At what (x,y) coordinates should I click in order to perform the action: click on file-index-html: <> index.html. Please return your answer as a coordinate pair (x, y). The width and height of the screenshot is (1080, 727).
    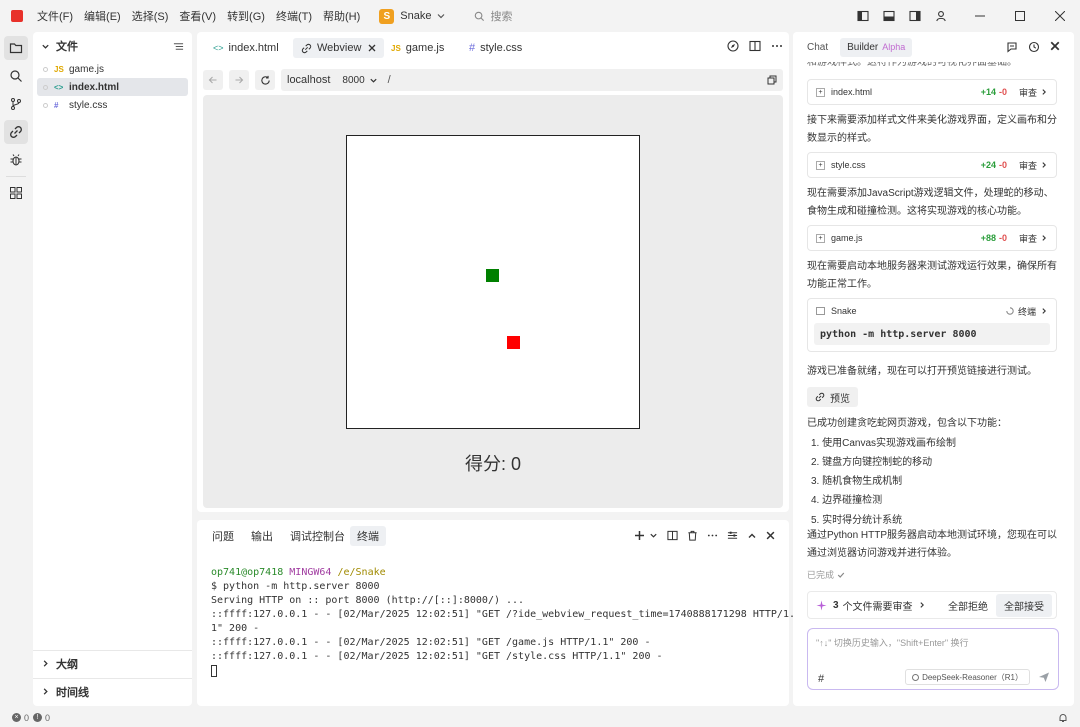
    Looking at the image, I should click on (112, 87).